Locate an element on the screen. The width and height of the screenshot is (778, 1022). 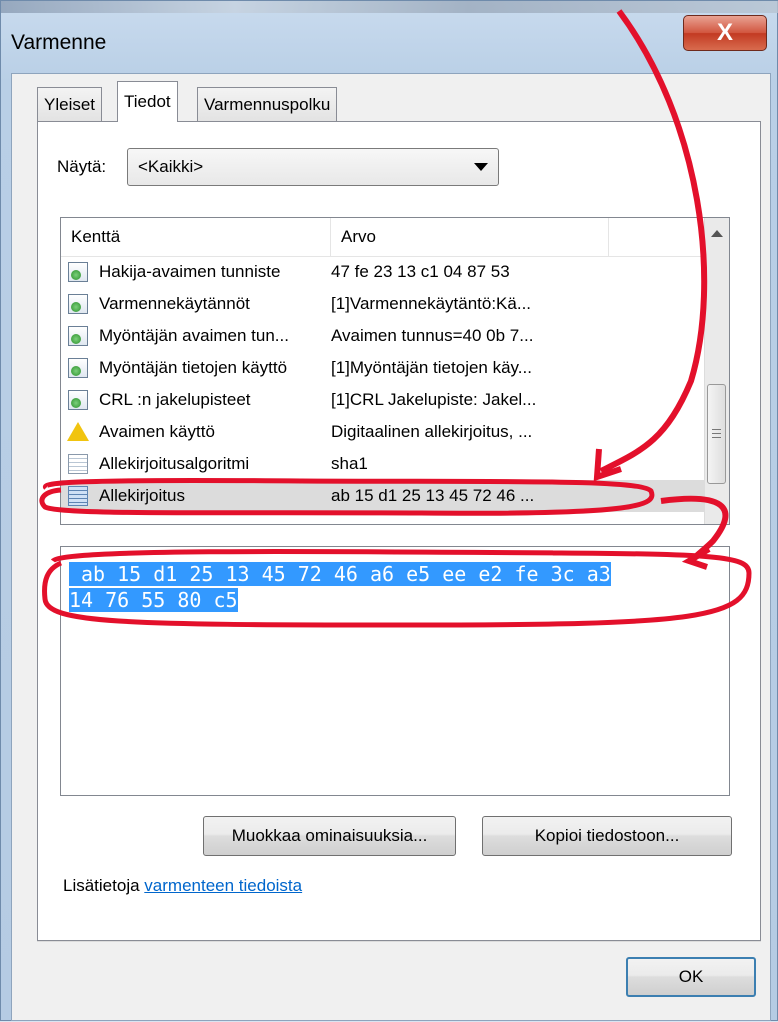
column-header-field: Kenttä is located at coordinates (196, 237).